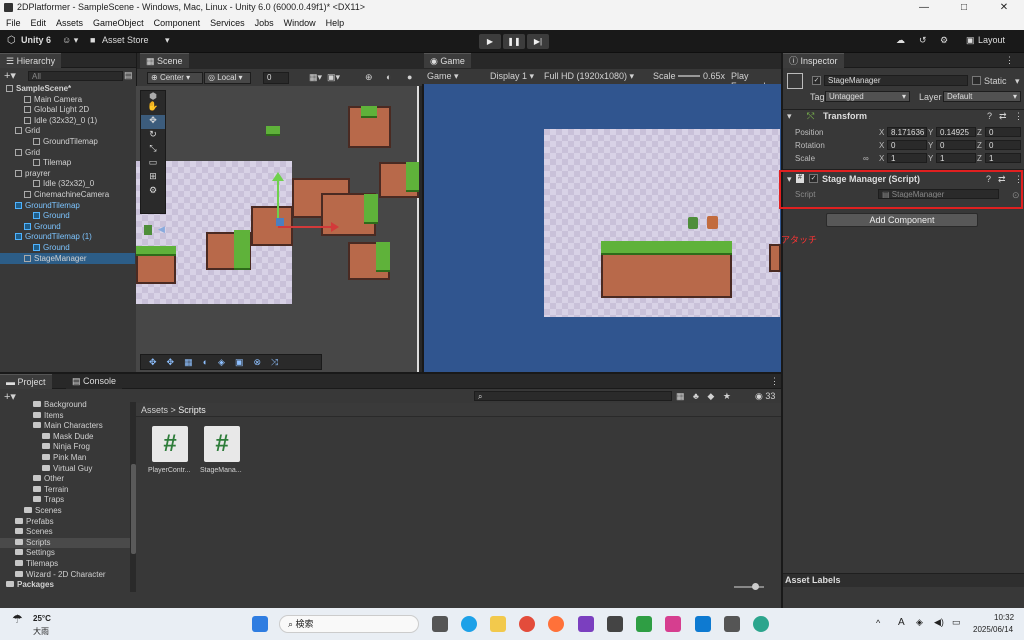 The image size is (1024, 640). Describe the element at coordinates (907, 145) in the screenshot. I see `rotation-x-field: 0` at that location.